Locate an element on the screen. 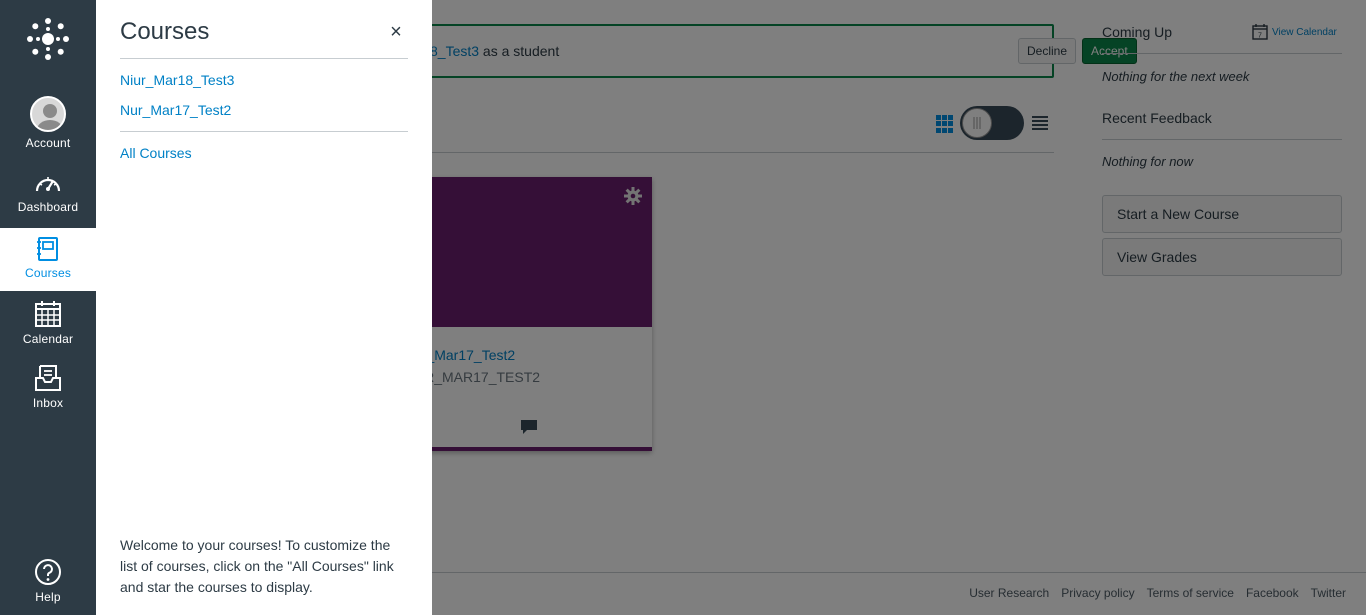  nav-help: Help is located at coordinates (48, 585).